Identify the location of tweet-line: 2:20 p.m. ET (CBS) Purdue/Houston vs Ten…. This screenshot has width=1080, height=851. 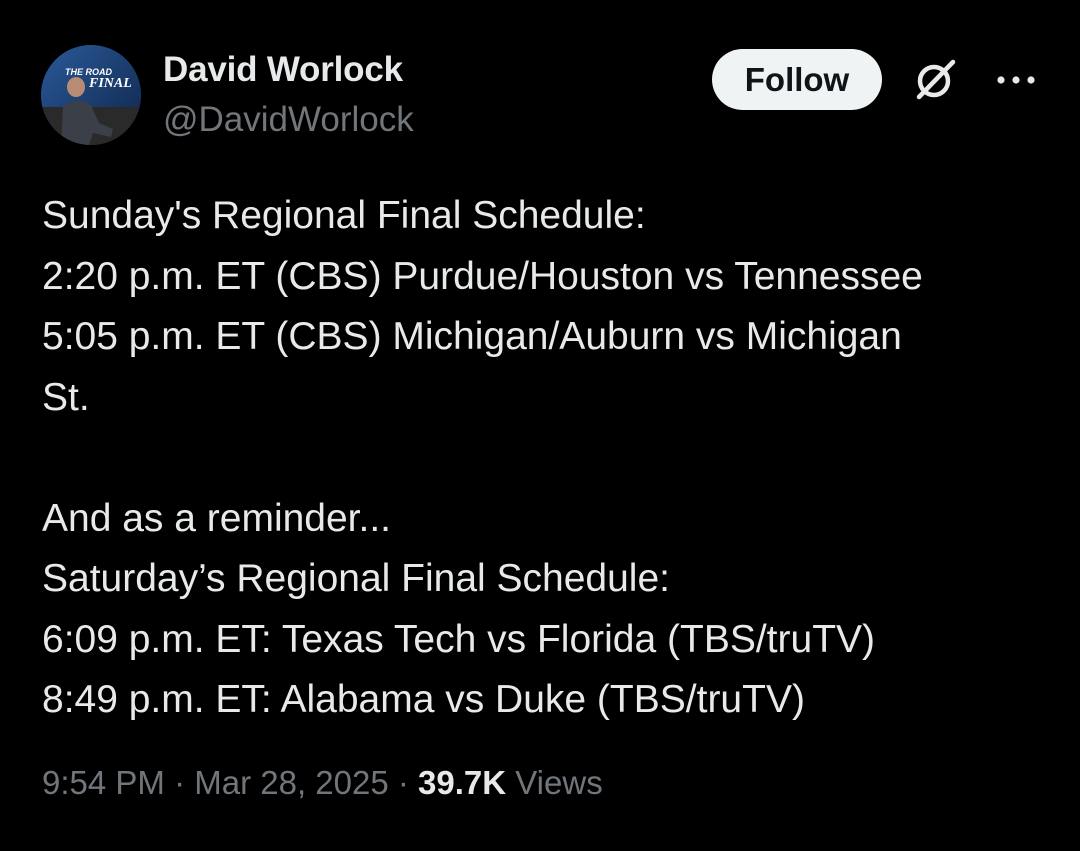
(482, 276).